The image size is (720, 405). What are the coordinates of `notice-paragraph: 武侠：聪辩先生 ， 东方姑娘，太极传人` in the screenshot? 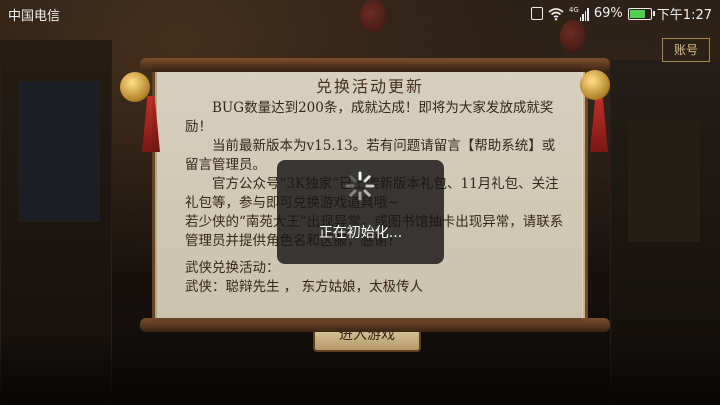 It's located at (304, 287).